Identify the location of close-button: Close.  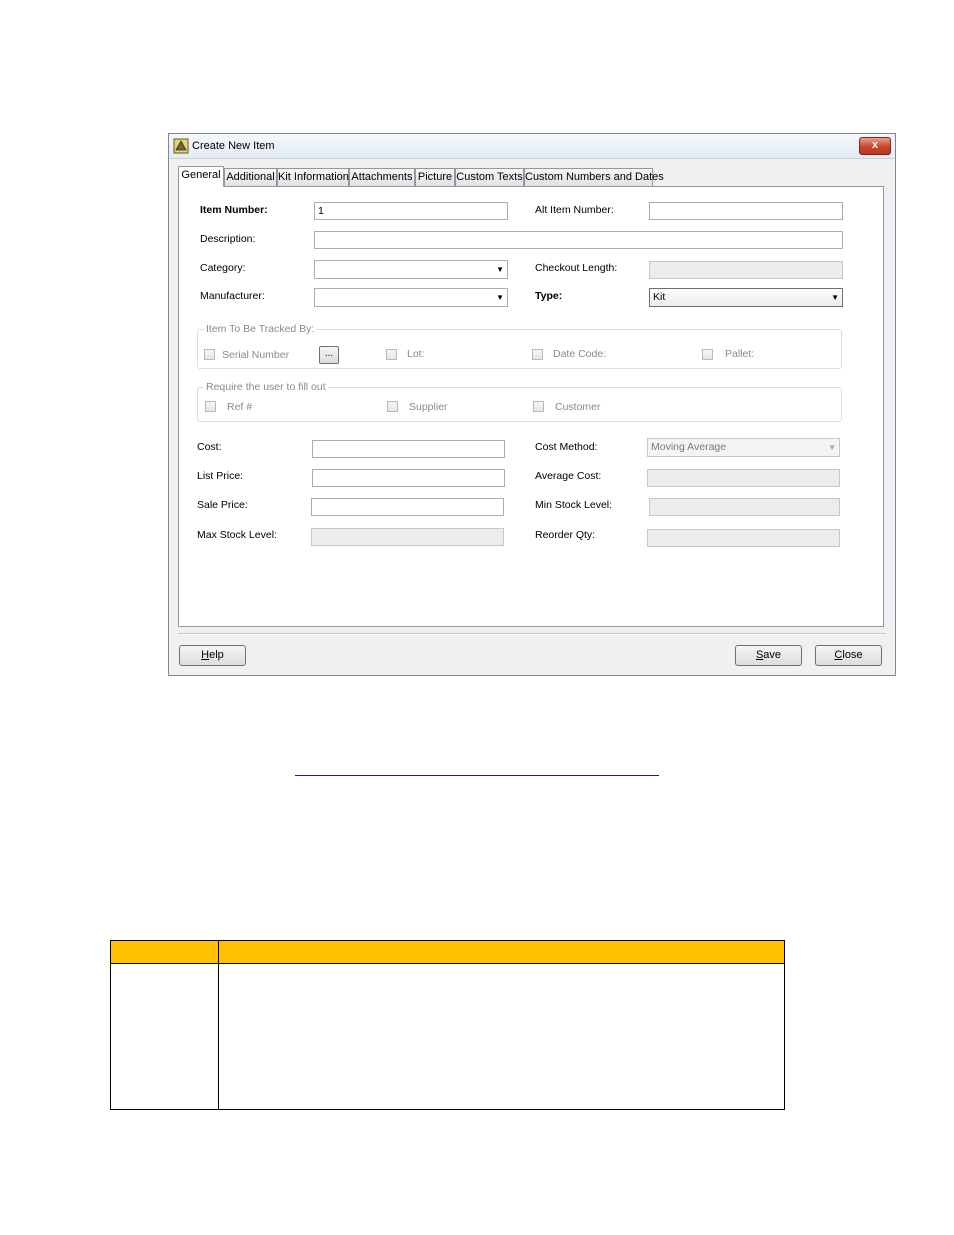
(848, 655).